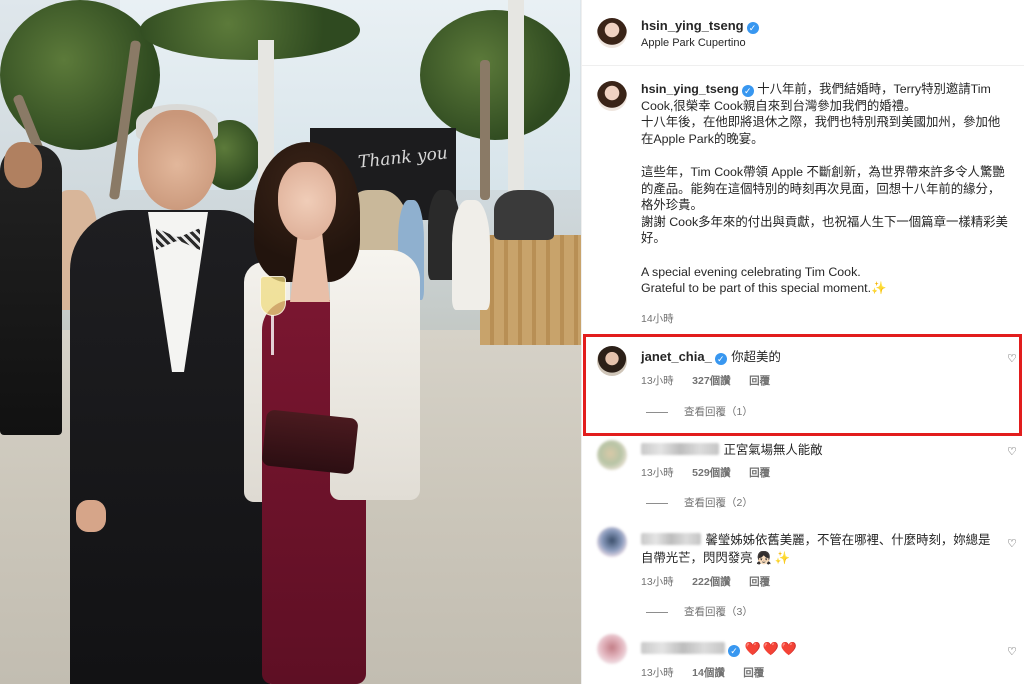 This screenshot has height=684, width=1024. Describe the element at coordinates (756, 357) in the screenshot. I see `comment-text: 你超美的` at that location.